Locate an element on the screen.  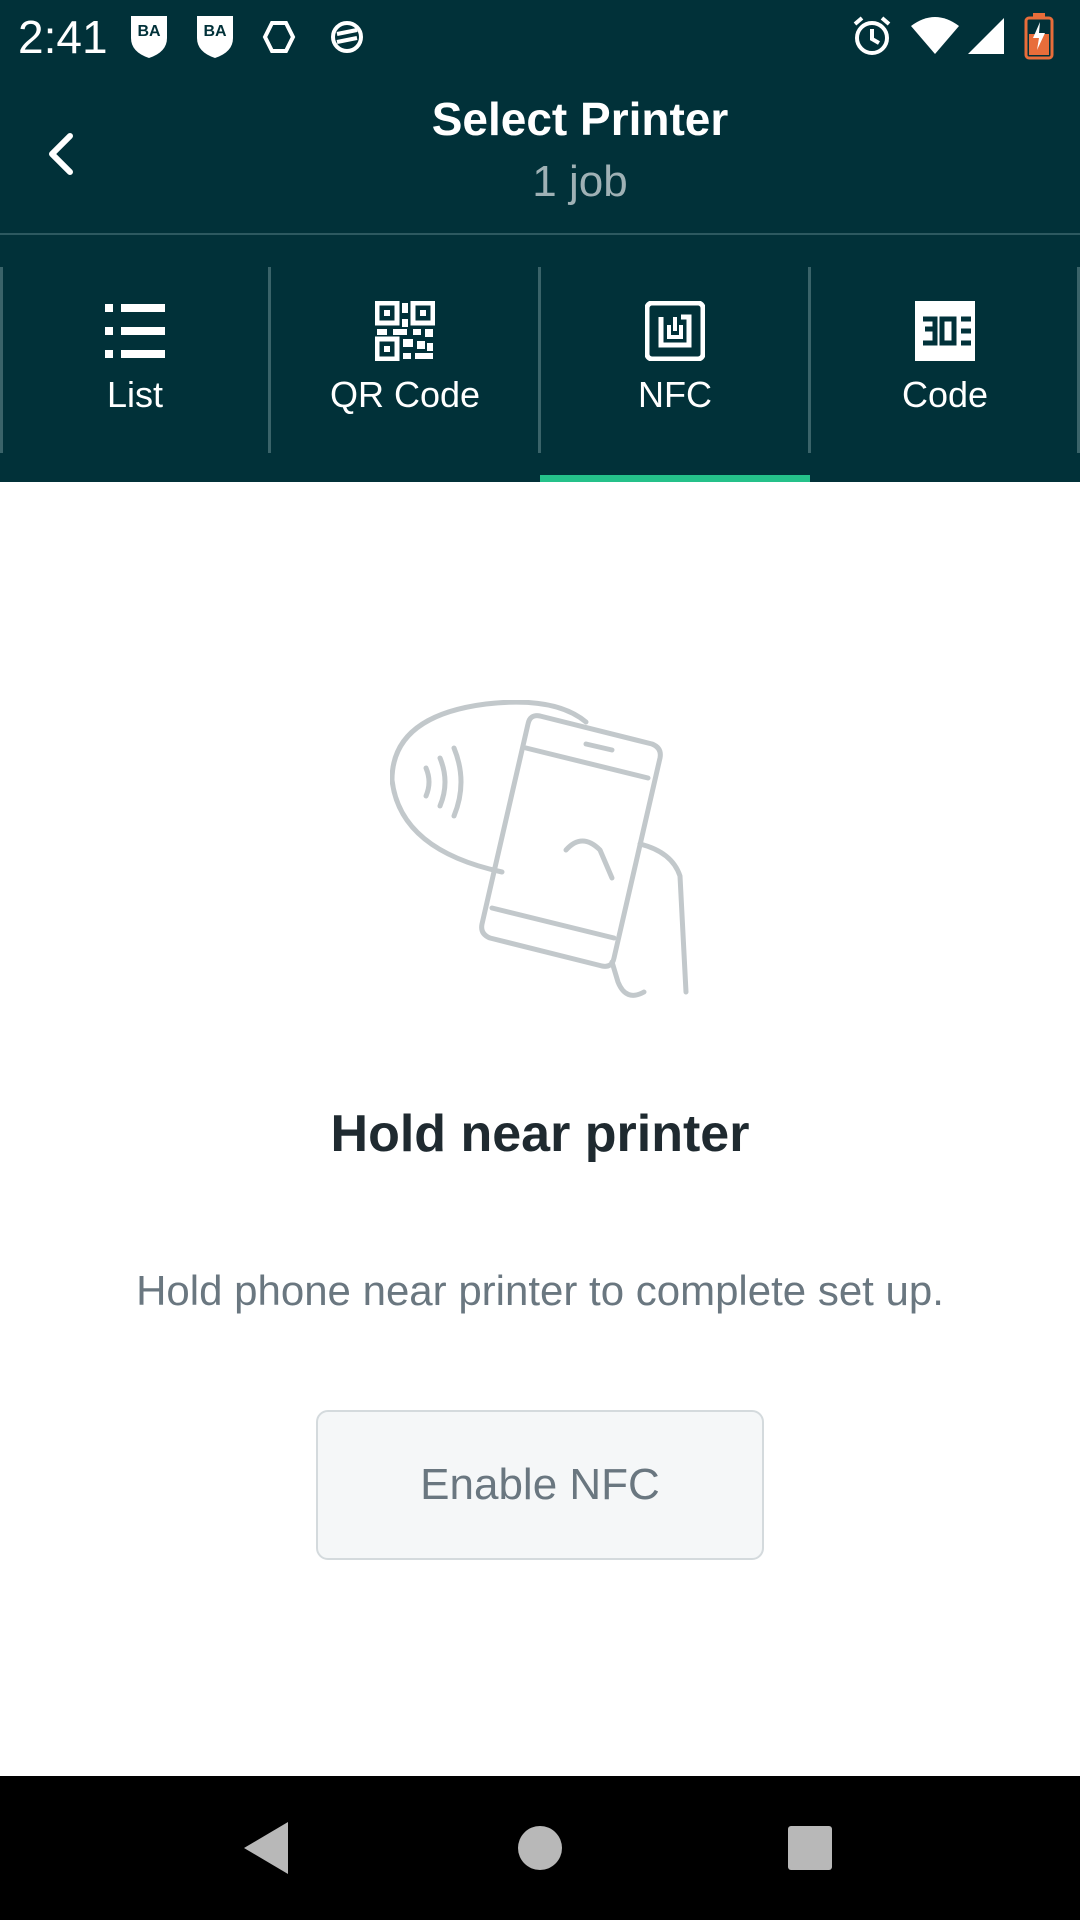
signal-icon is located at coordinates (986, 36).